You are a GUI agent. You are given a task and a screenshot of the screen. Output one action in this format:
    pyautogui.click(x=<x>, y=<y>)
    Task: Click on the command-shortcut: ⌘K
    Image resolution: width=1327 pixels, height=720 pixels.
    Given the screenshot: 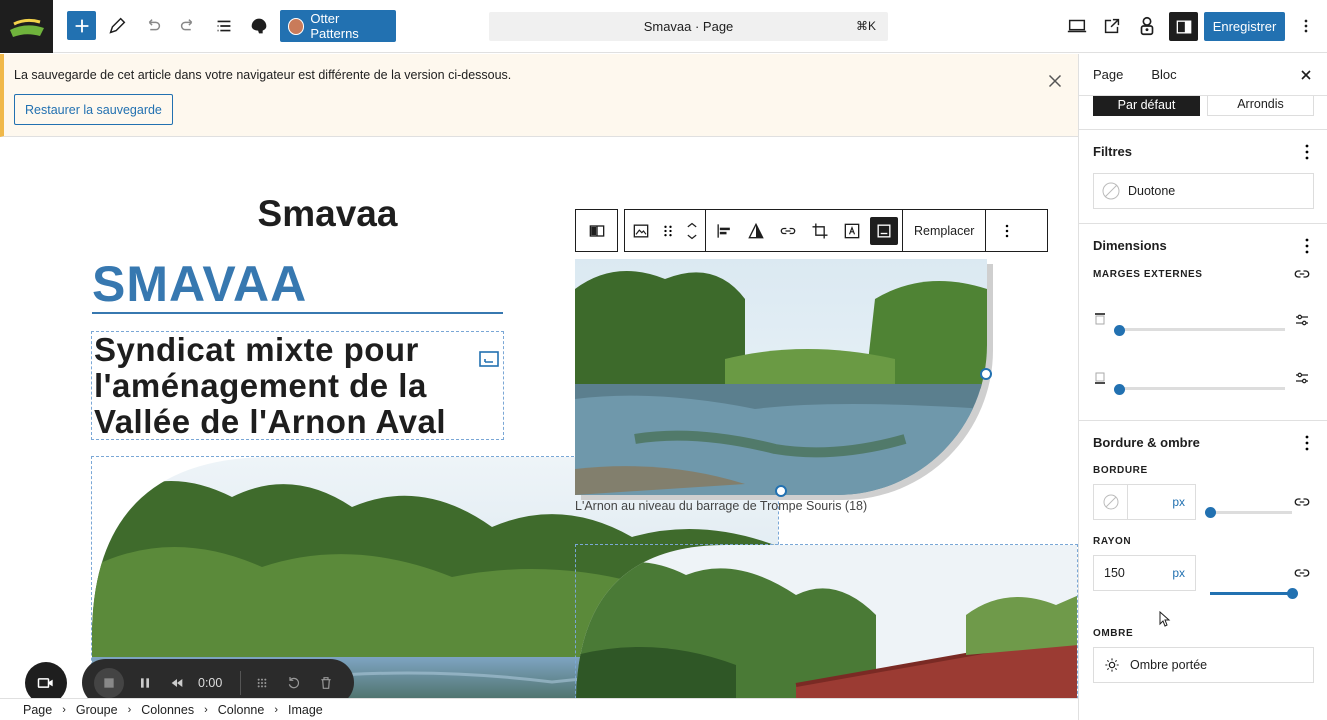 What is the action you would take?
    pyautogui.click(x=865, y=26)
    